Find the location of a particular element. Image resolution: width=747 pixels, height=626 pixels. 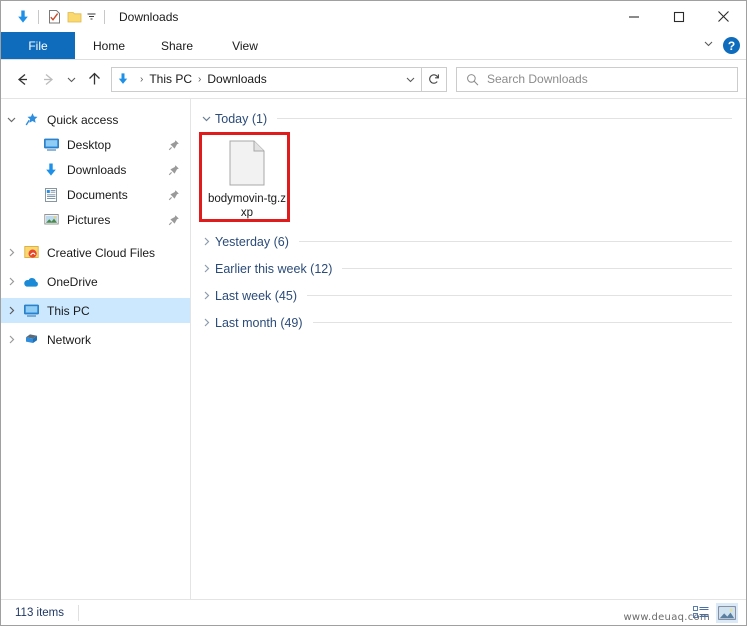

details-view-button is located at coordinates (701, 613).